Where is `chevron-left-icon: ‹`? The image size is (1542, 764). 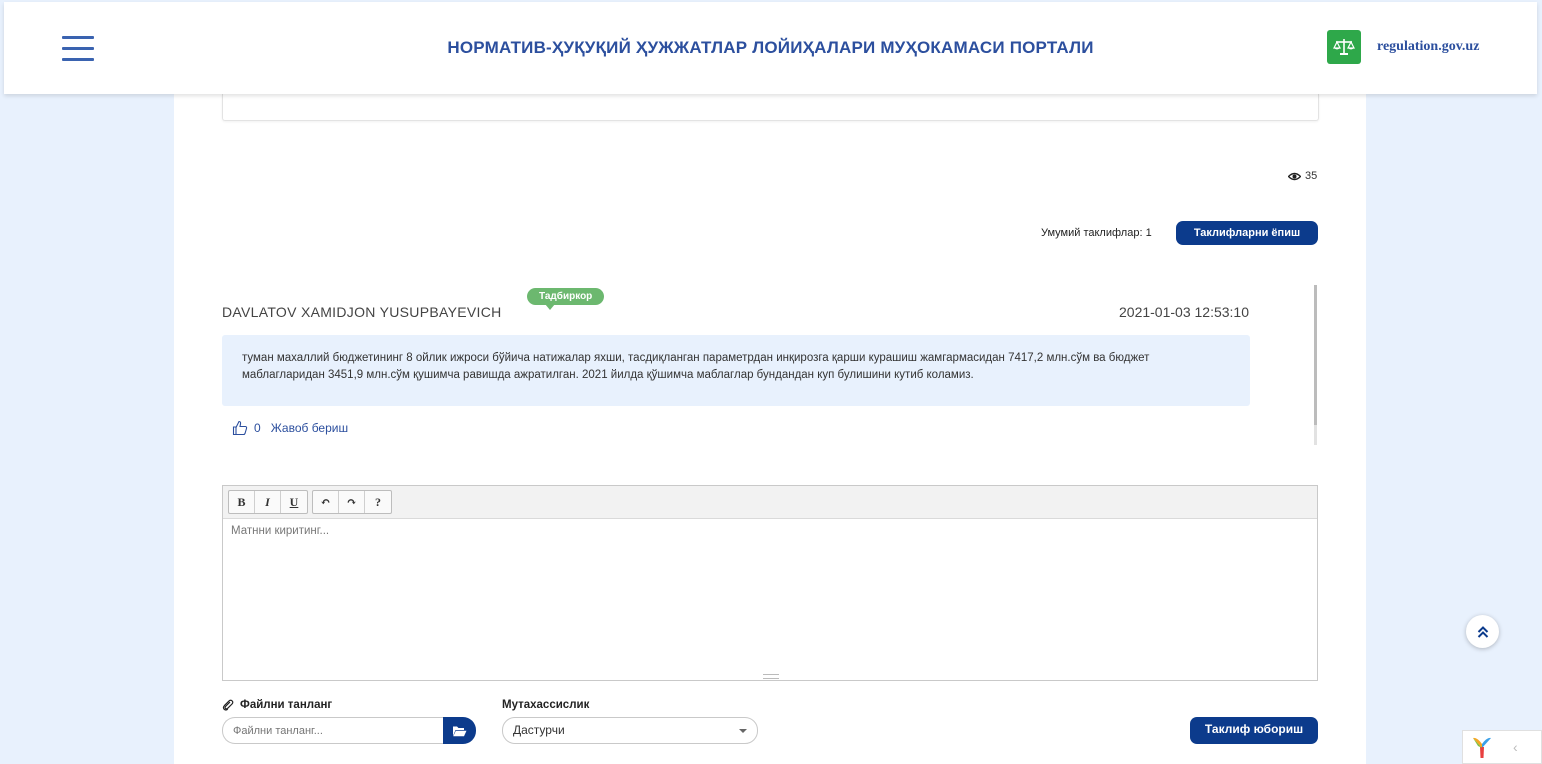 chevron-left-icon: ‹ is located at coordinates (1515, 747).